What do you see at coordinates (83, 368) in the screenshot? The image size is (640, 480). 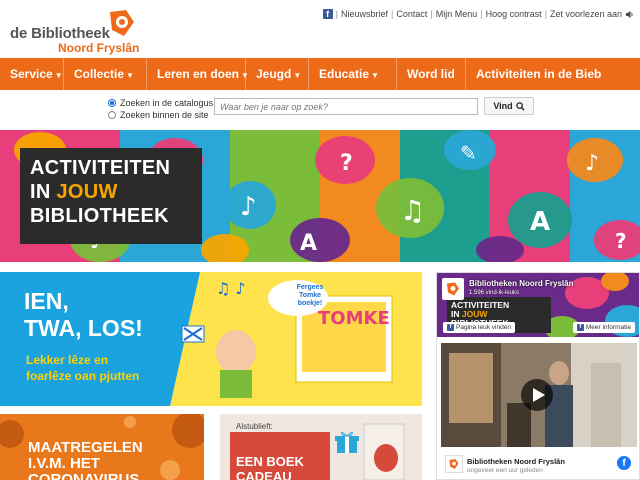 I see `promo-subtitle: Lekker lêze en foarlêze oan pjutten` at bounding box center [83, 368].